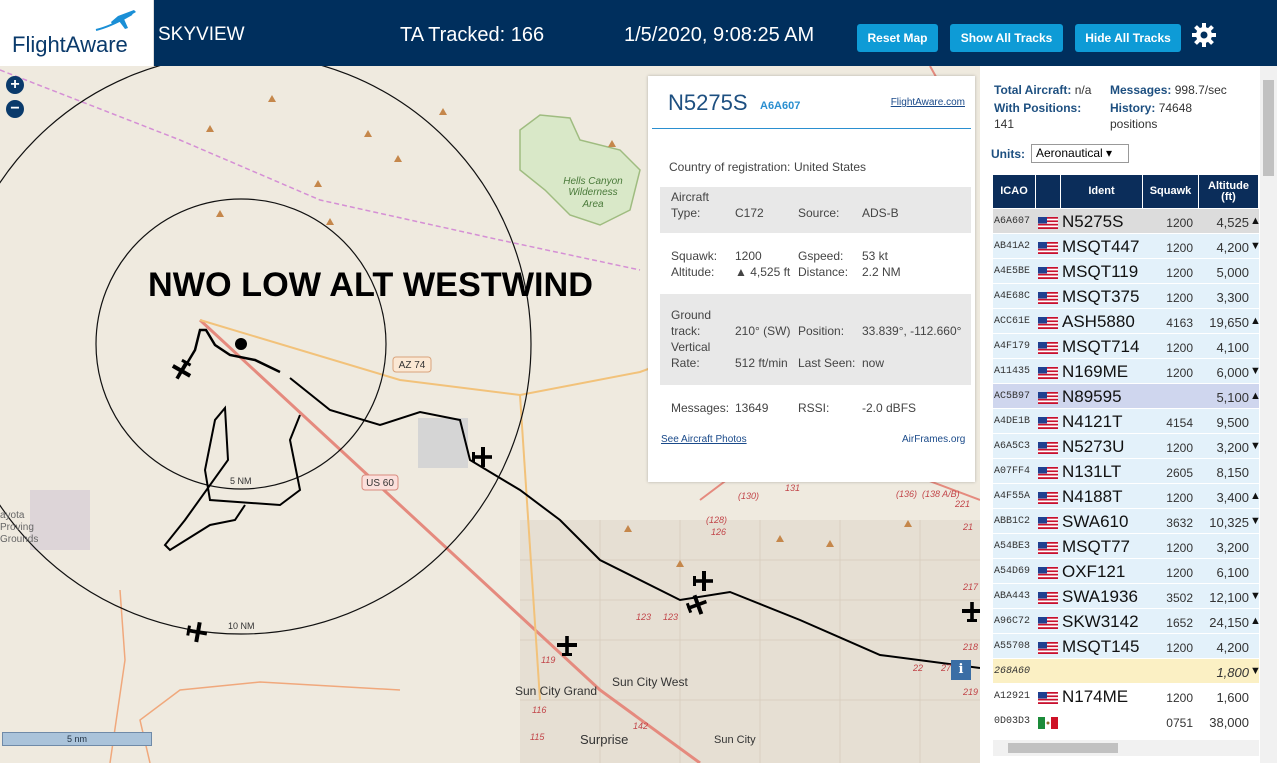  I want to click on aircraft-table-row: A55708 MSQT145 1200 4,200, so click(1126, 646).